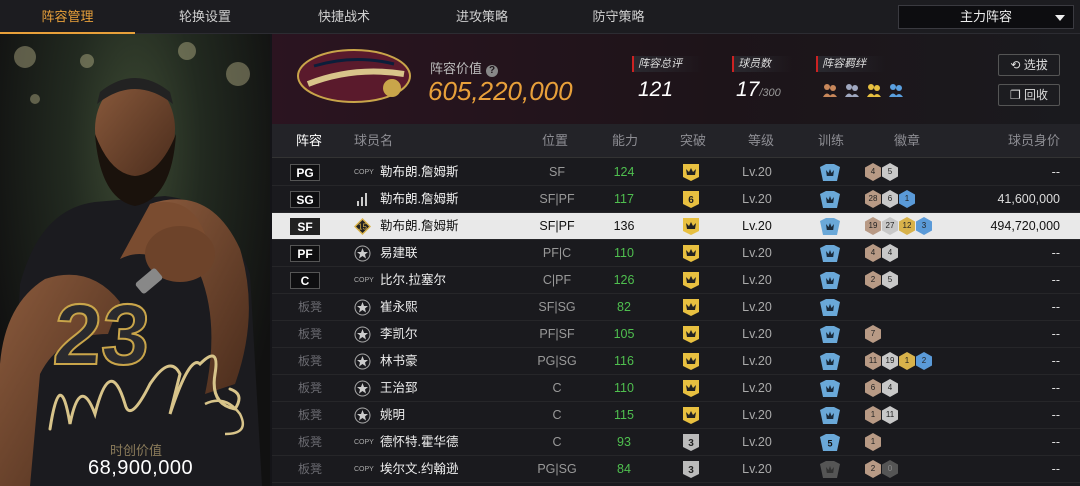 The image size is (1080, 486). I want to click on table-row: PG COPY 勒布朗.詹姆斯 SF 124 Lv.20 4 5 --, so click(676, 172).